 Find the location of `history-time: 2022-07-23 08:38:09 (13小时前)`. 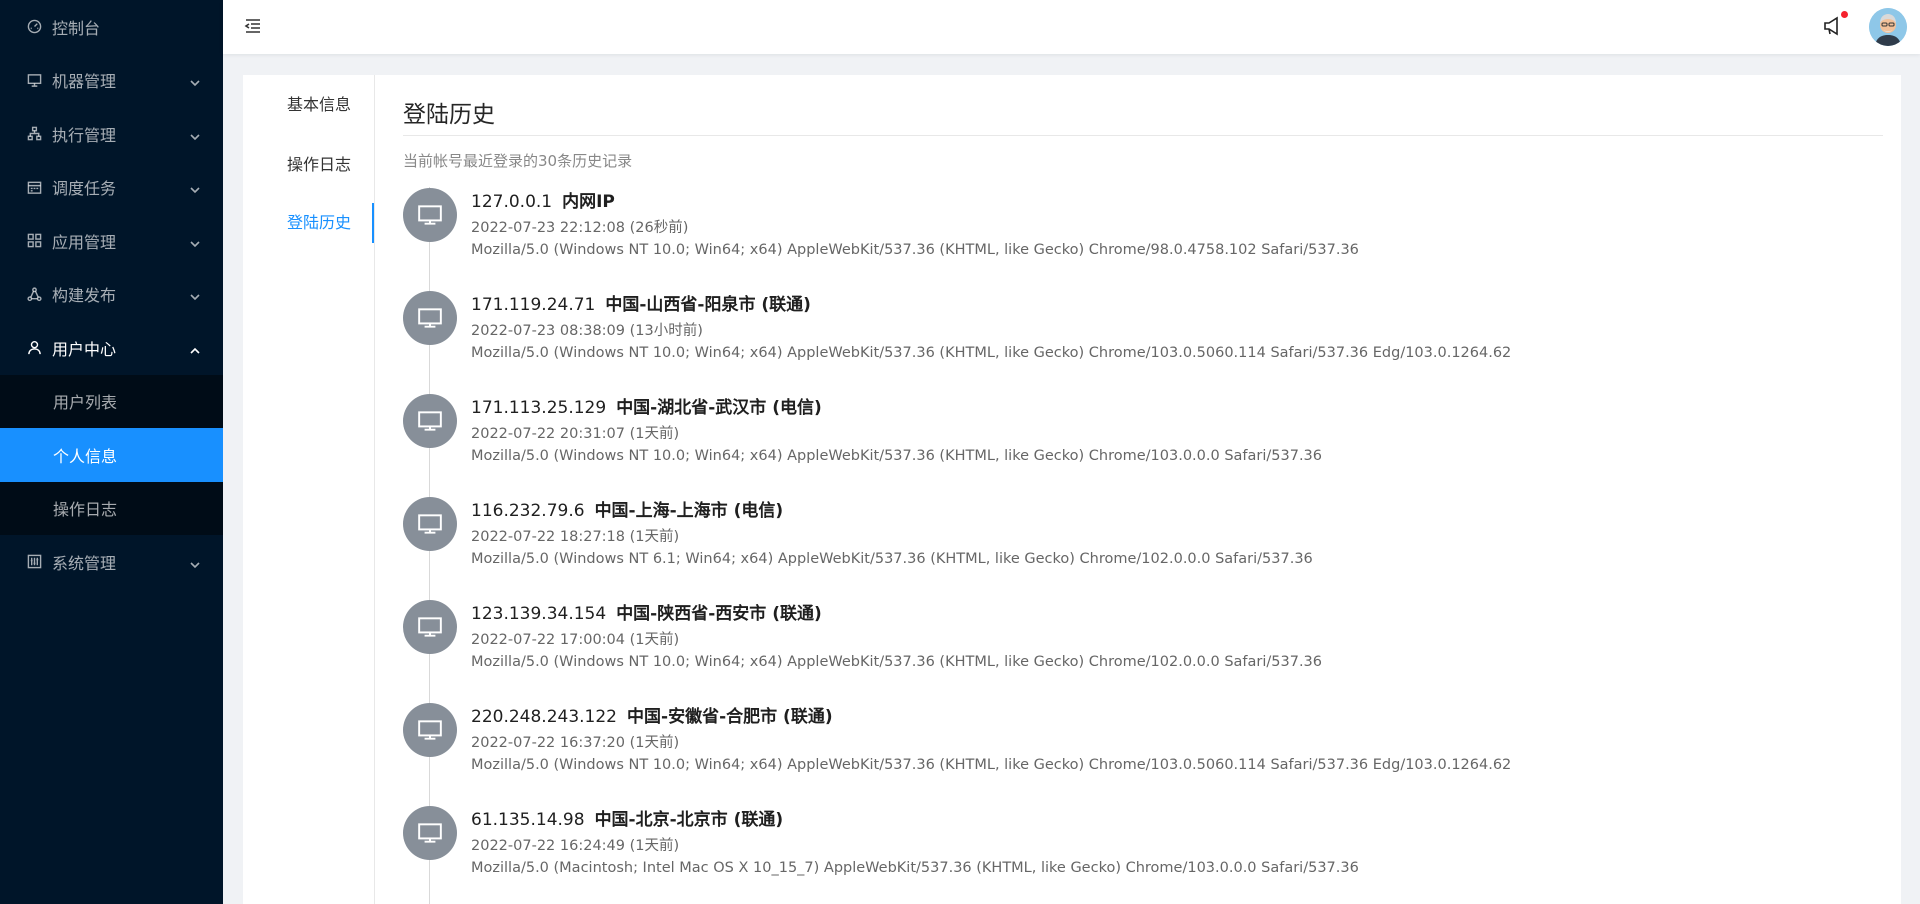

history-time: 2022-07-23 08:38:09 (13小时前) is located at coordinates (587, 331).